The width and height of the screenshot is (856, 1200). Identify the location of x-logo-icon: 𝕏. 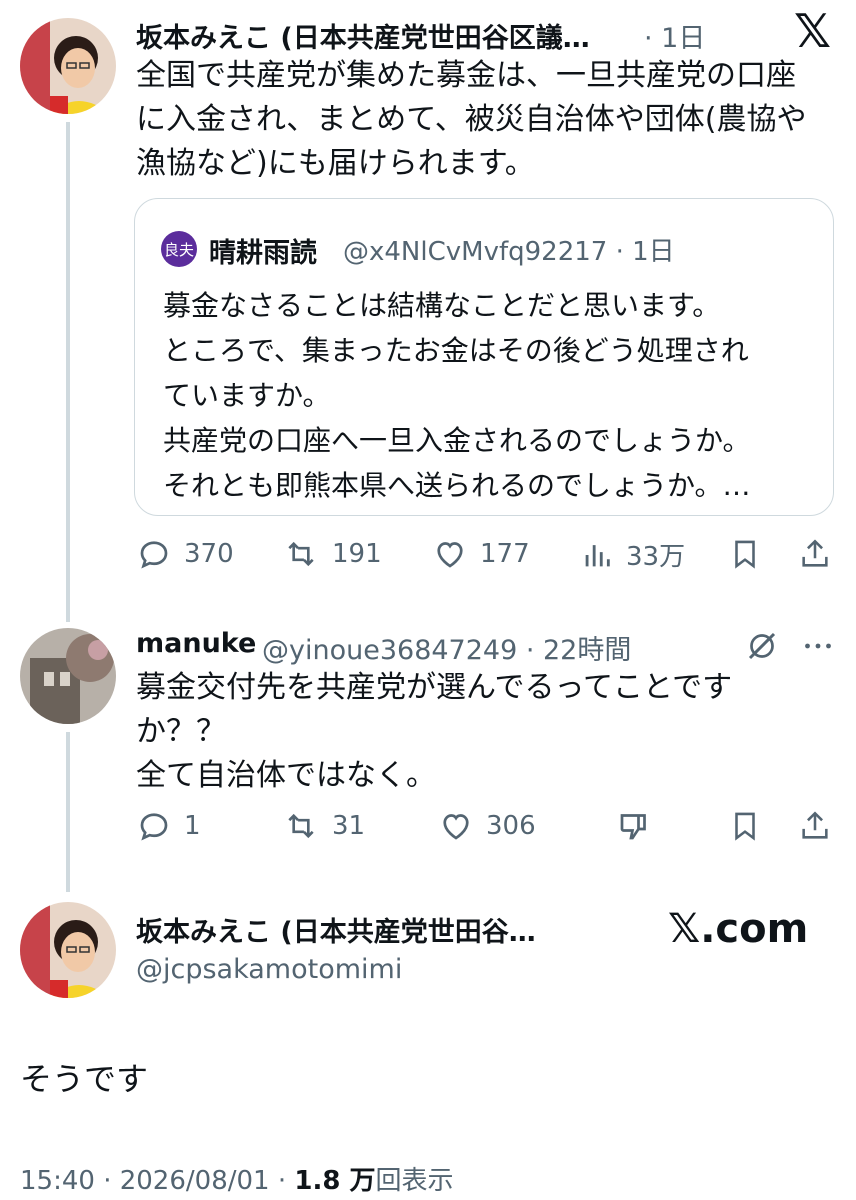
(813, 31).